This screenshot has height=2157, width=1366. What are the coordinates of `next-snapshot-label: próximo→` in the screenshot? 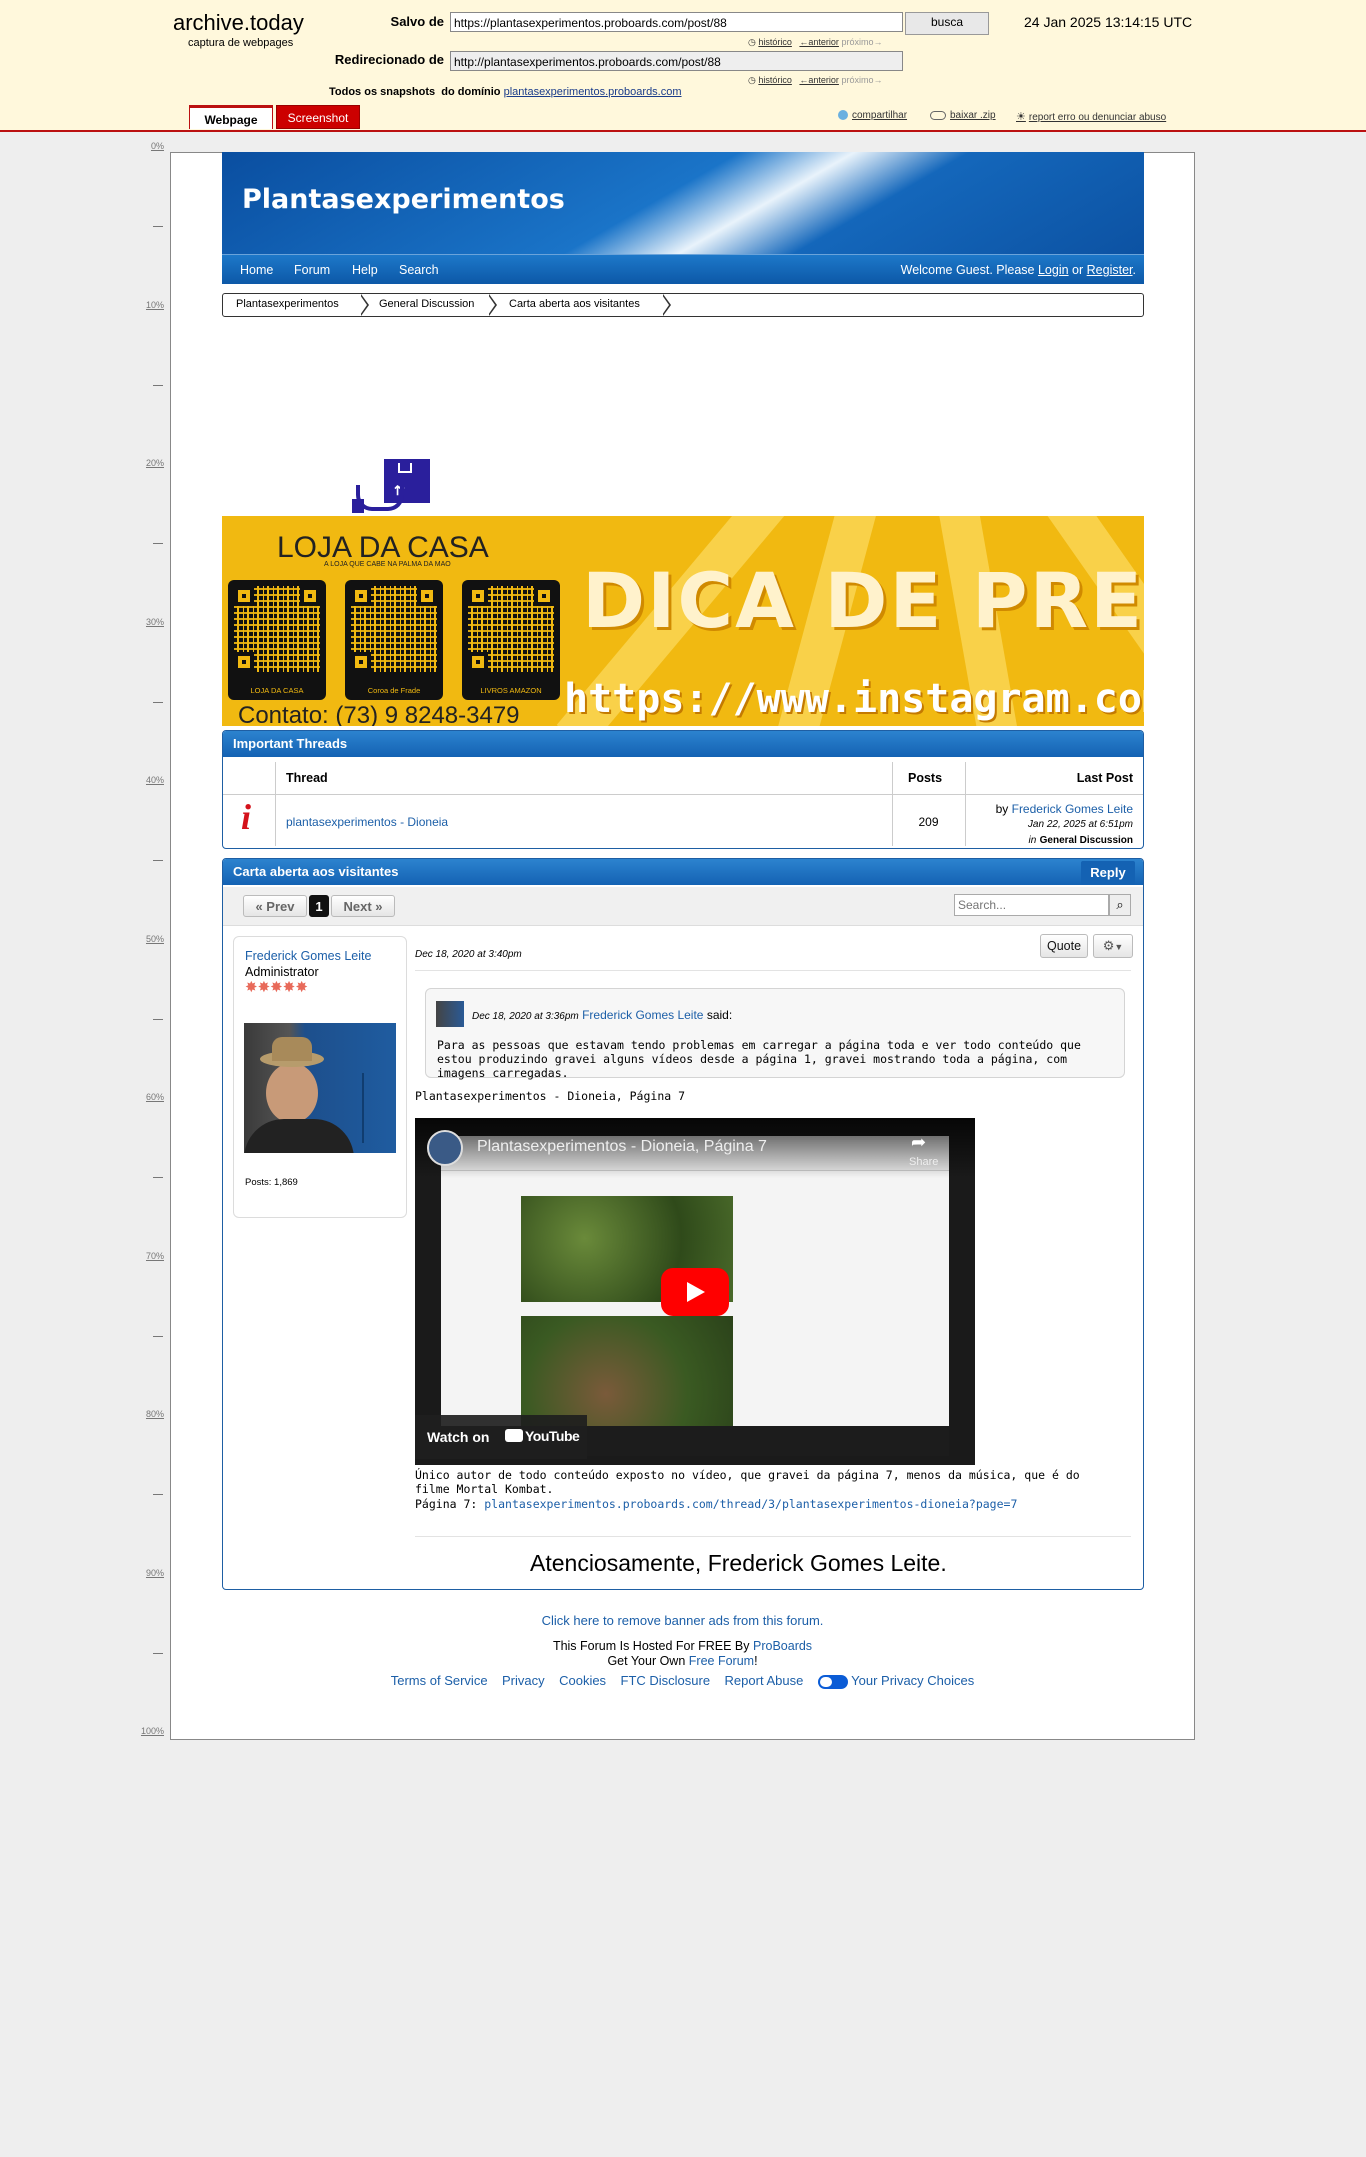 It's located at (862, 42).